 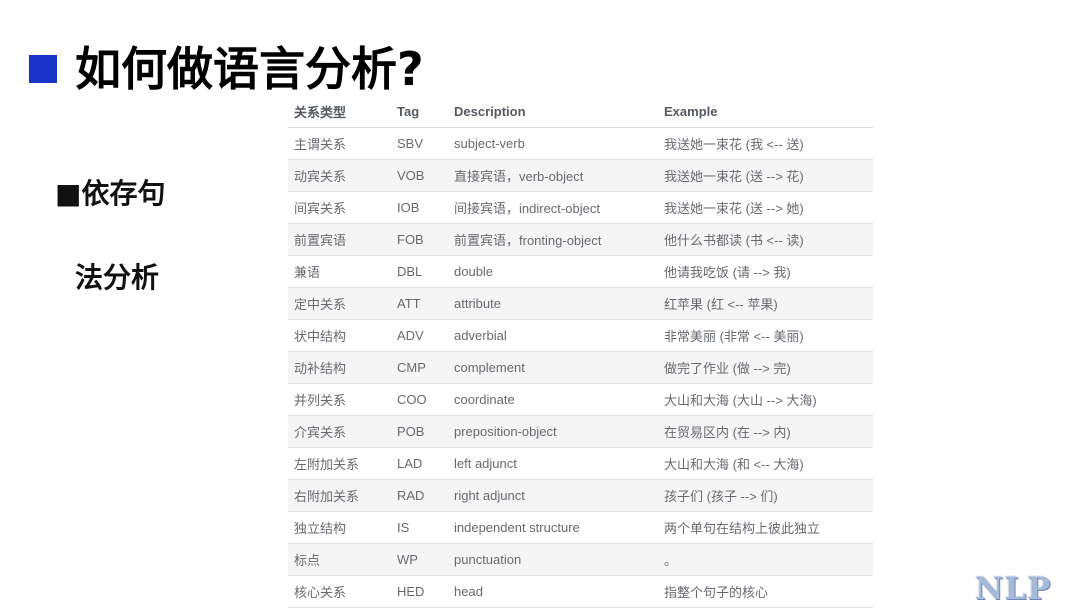 What do you see at coordinates (339, 495) in the screenshot?
I see `cell-relation-type: 右附加关系` at bounding box center [339, 495].